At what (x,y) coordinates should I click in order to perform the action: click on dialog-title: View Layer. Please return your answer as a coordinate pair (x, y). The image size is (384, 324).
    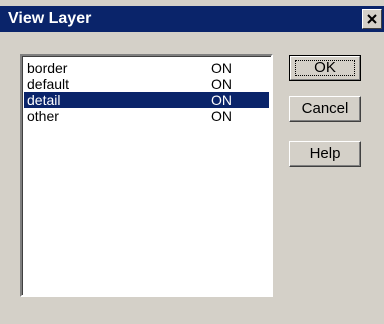
    Looking at the image, I should click on (50, 18).